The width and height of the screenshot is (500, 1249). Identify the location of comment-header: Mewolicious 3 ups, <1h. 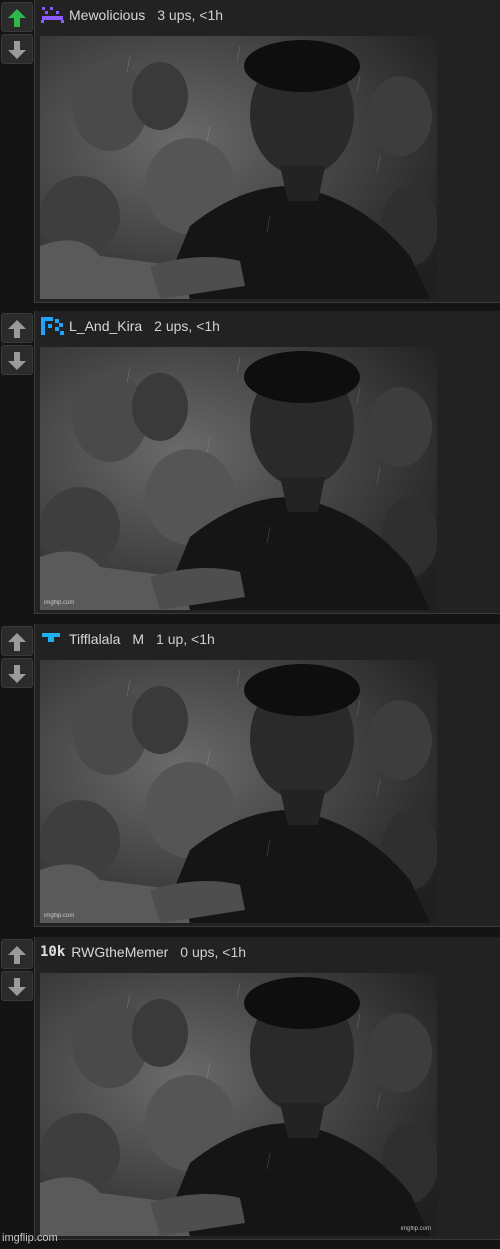
(131, 15).